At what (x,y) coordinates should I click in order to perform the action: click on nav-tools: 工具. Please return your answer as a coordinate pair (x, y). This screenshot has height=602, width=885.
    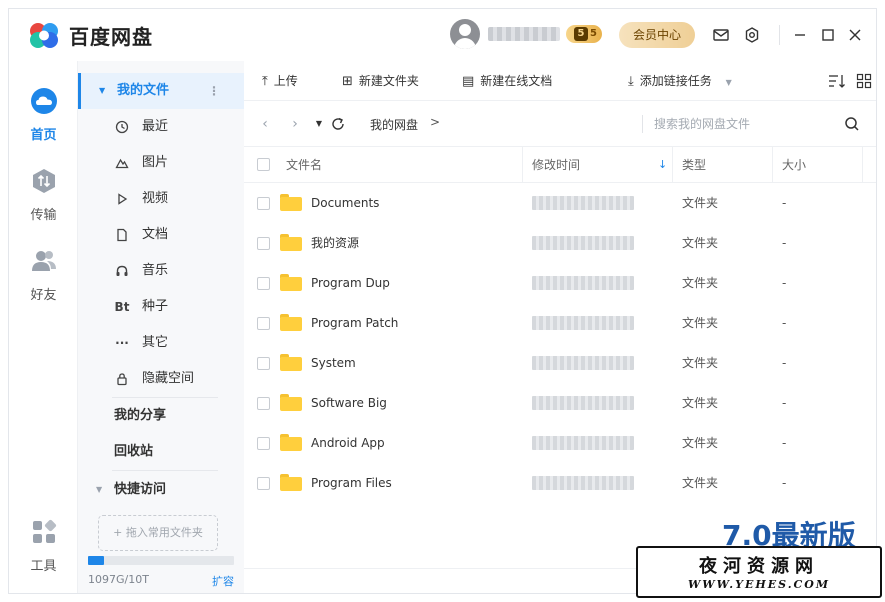
    Looking at the image, I should click on (43, 546).